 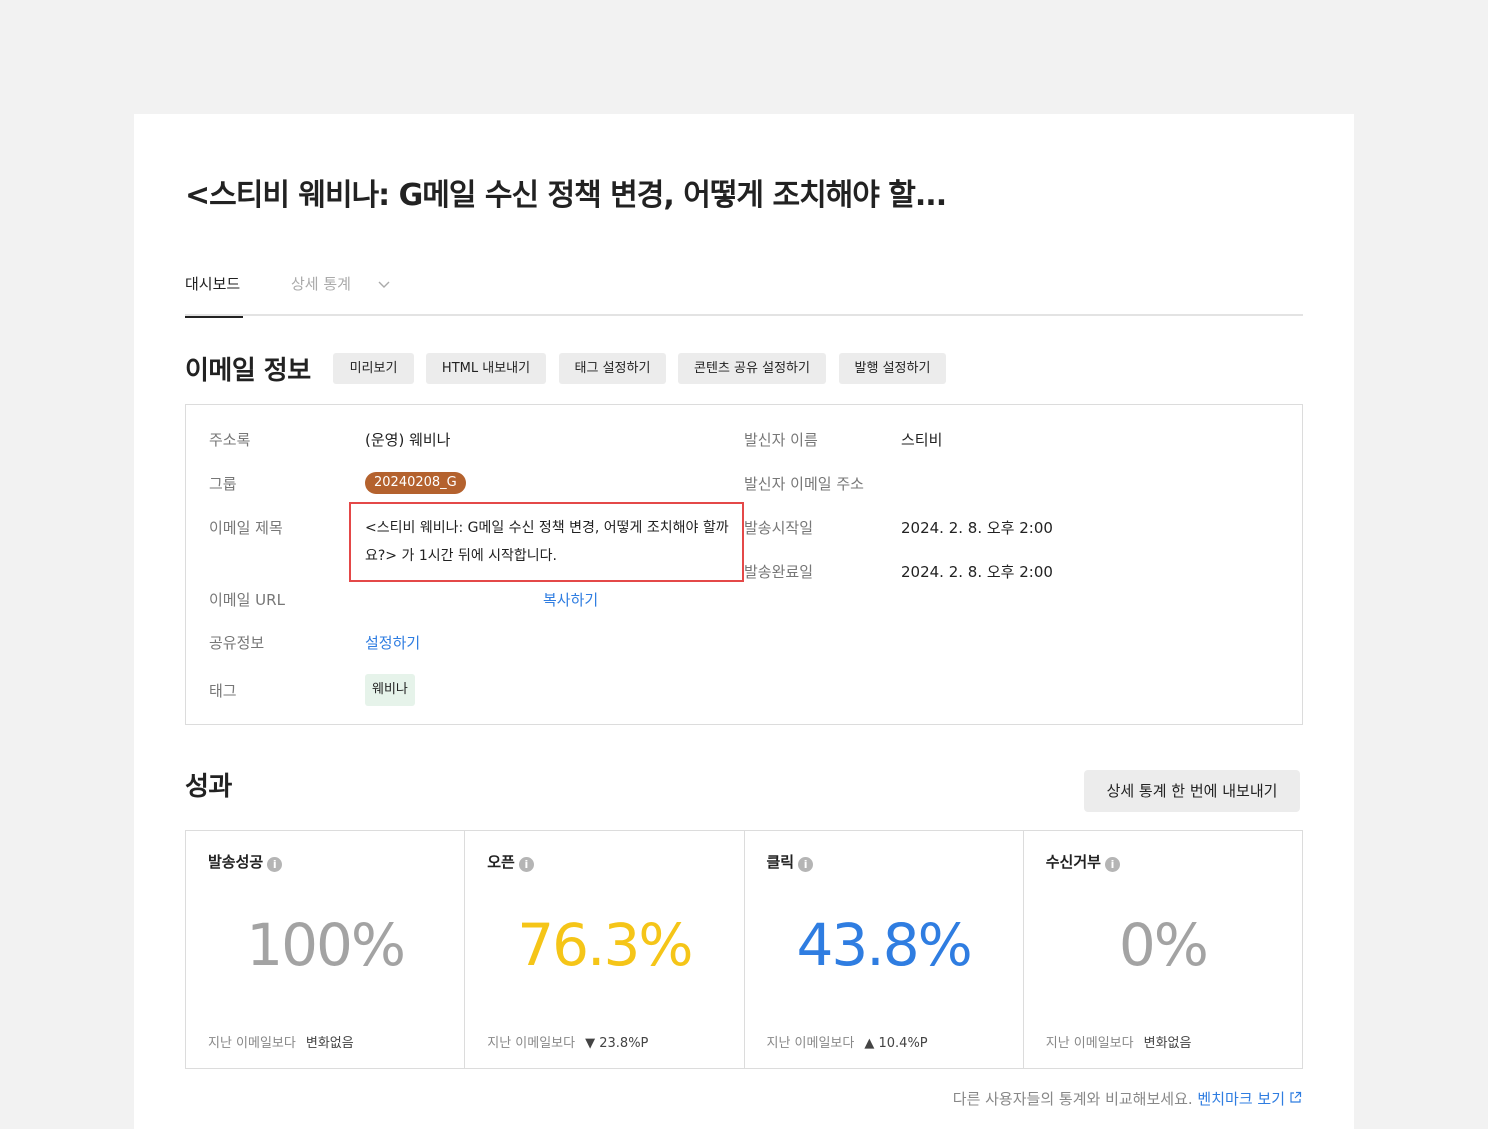 I want to click on tab-dashboard: 대시보드, so click(x=214, y=294).